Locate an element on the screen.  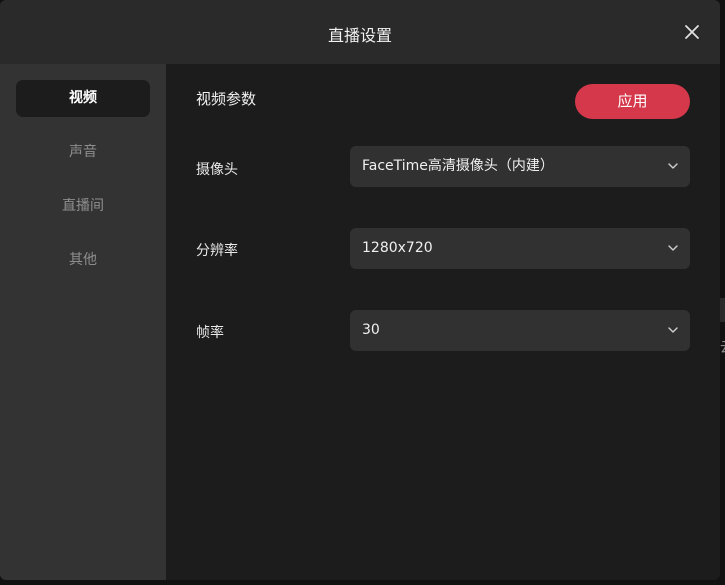
close-icon is located at coordinates (692, 32).